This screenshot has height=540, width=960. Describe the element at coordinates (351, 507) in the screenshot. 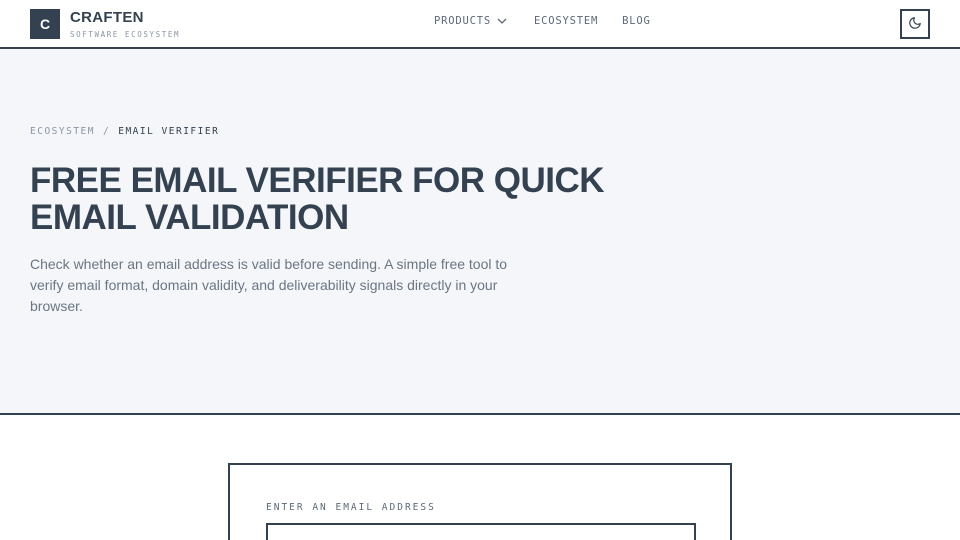

I see `email-field-label: ENTER AN EMAIL ADDRESS` at that location.